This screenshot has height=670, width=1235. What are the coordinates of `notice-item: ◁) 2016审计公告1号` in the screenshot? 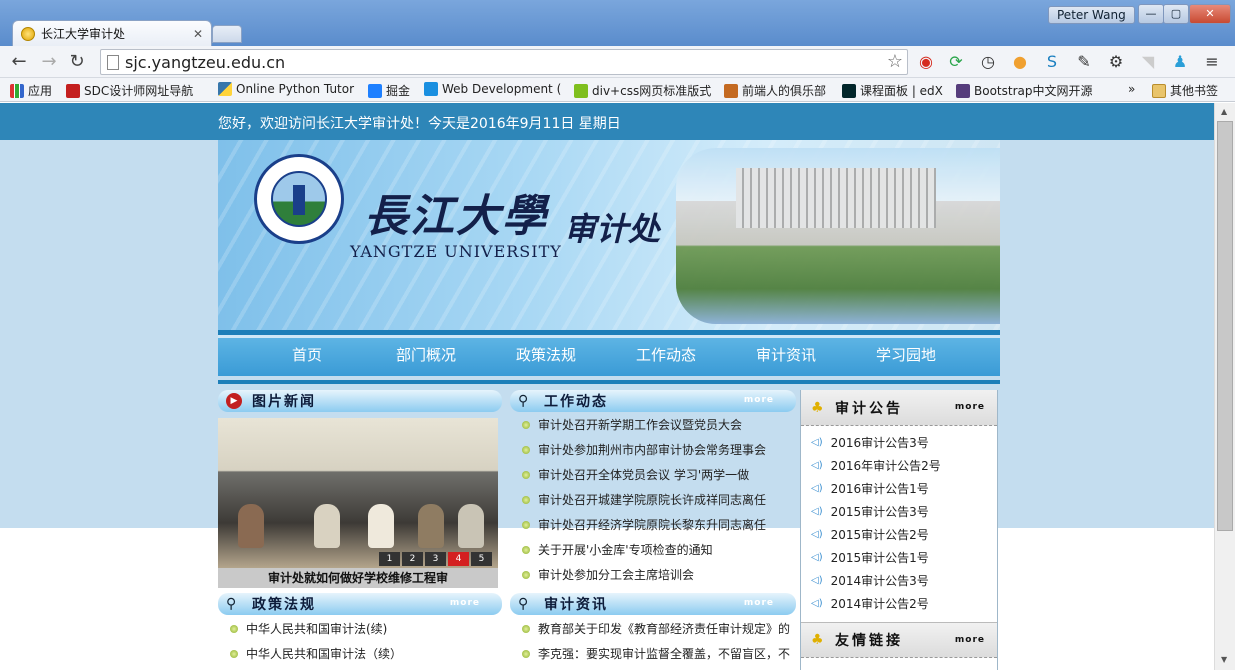 It's located at (870, 488).